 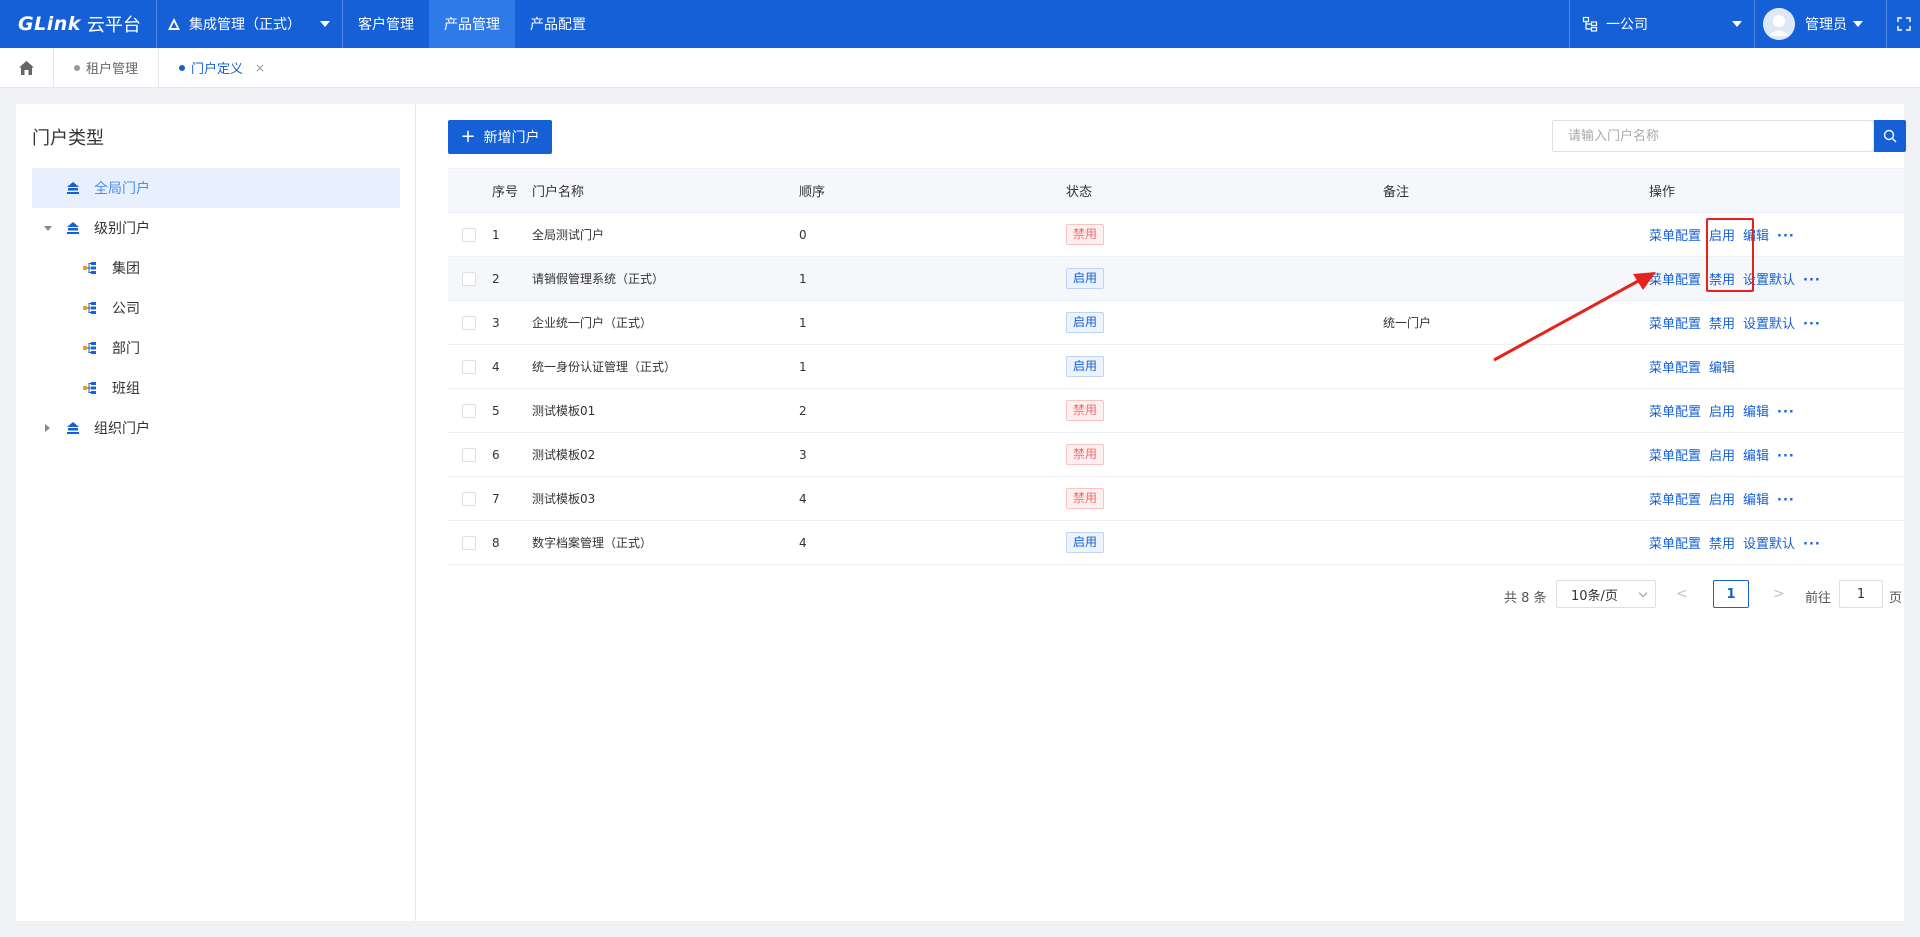 What do you see at coordinates (1776, 190) in the screenshot?
I see `header-actions: 操作` at bounding box center [1776, 190].